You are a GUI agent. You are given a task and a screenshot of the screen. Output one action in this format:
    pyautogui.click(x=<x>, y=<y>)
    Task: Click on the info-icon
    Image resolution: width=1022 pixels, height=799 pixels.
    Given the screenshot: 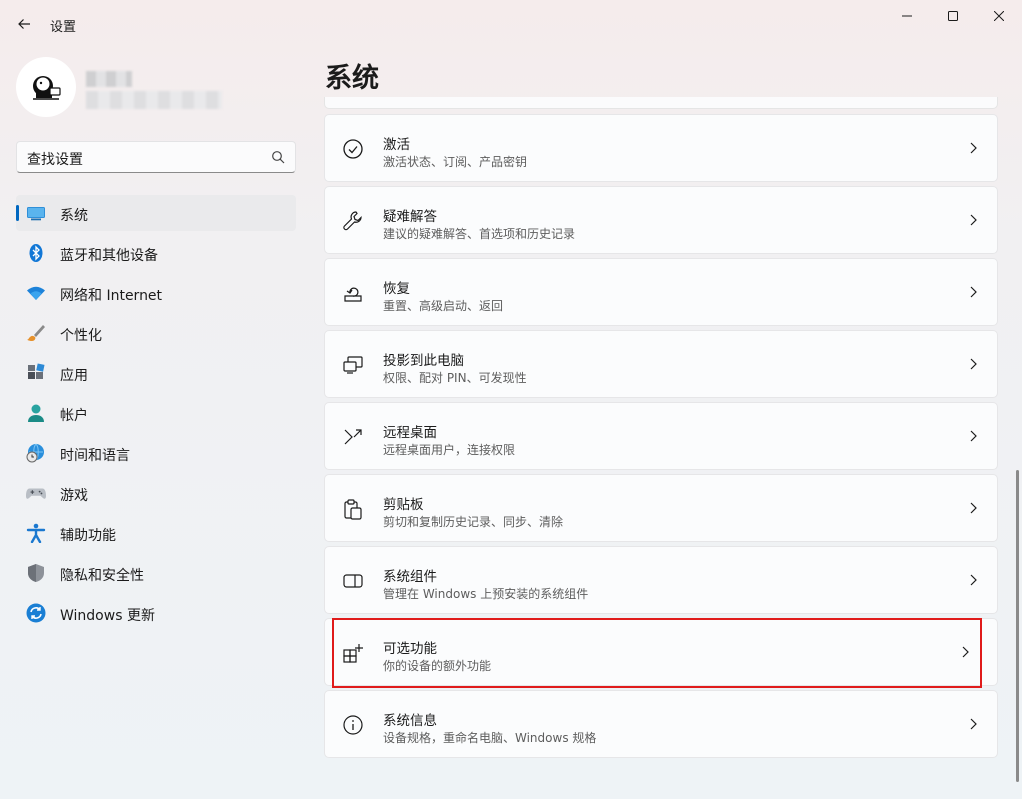 What is the action you would take?
    pyautogui.click(x=353, y=725)
    